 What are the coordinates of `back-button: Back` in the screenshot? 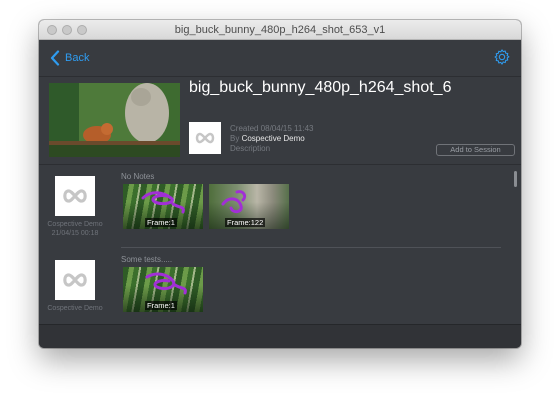 It's located at (69, 58).